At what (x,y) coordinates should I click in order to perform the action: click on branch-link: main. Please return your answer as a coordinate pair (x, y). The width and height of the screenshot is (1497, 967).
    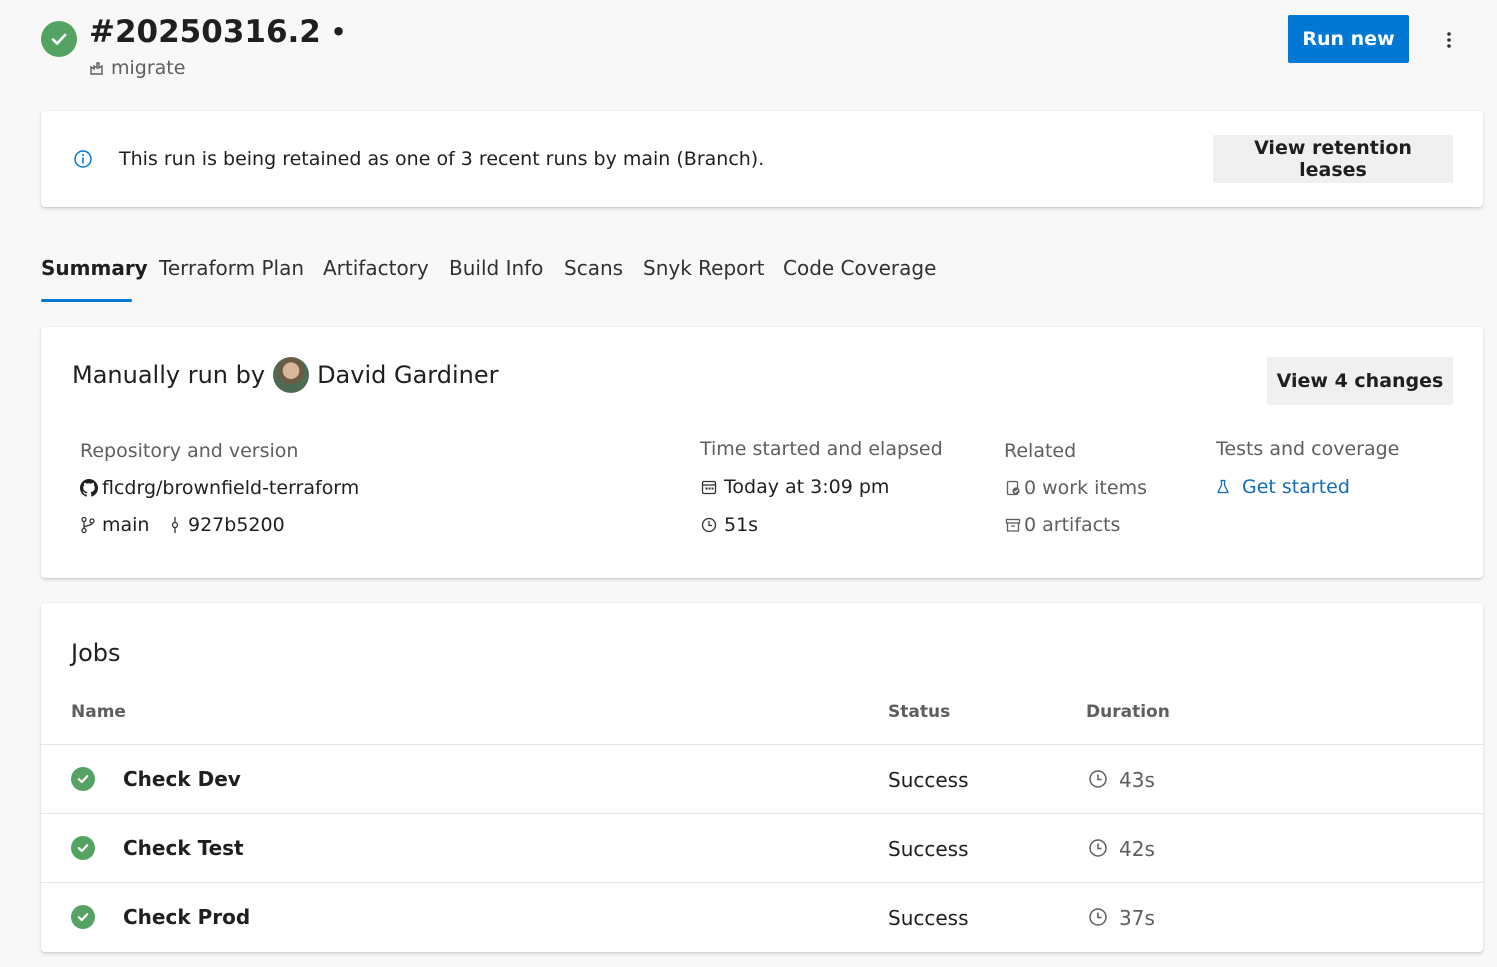
    Looking at the image, I should click on (114, 525).